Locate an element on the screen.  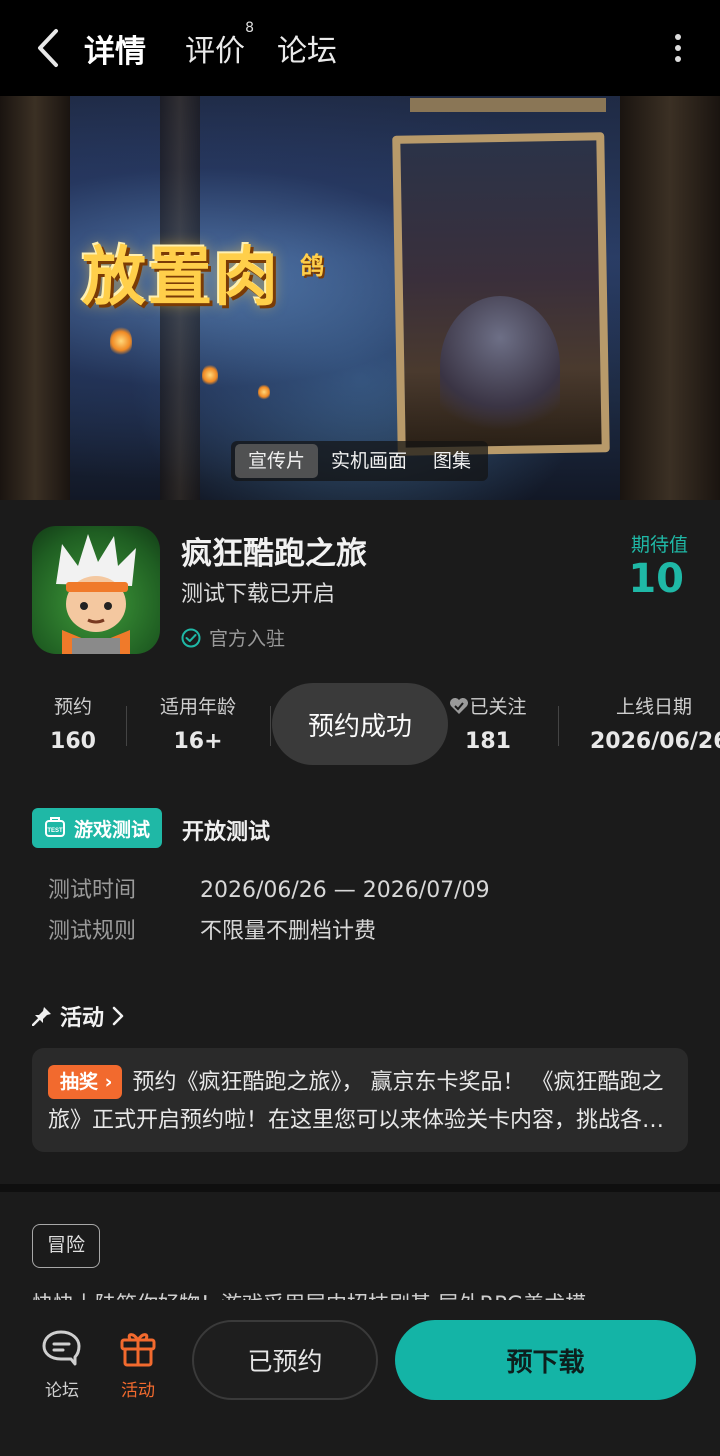
chevron-right-icon is located at coordinates (118, 1016).